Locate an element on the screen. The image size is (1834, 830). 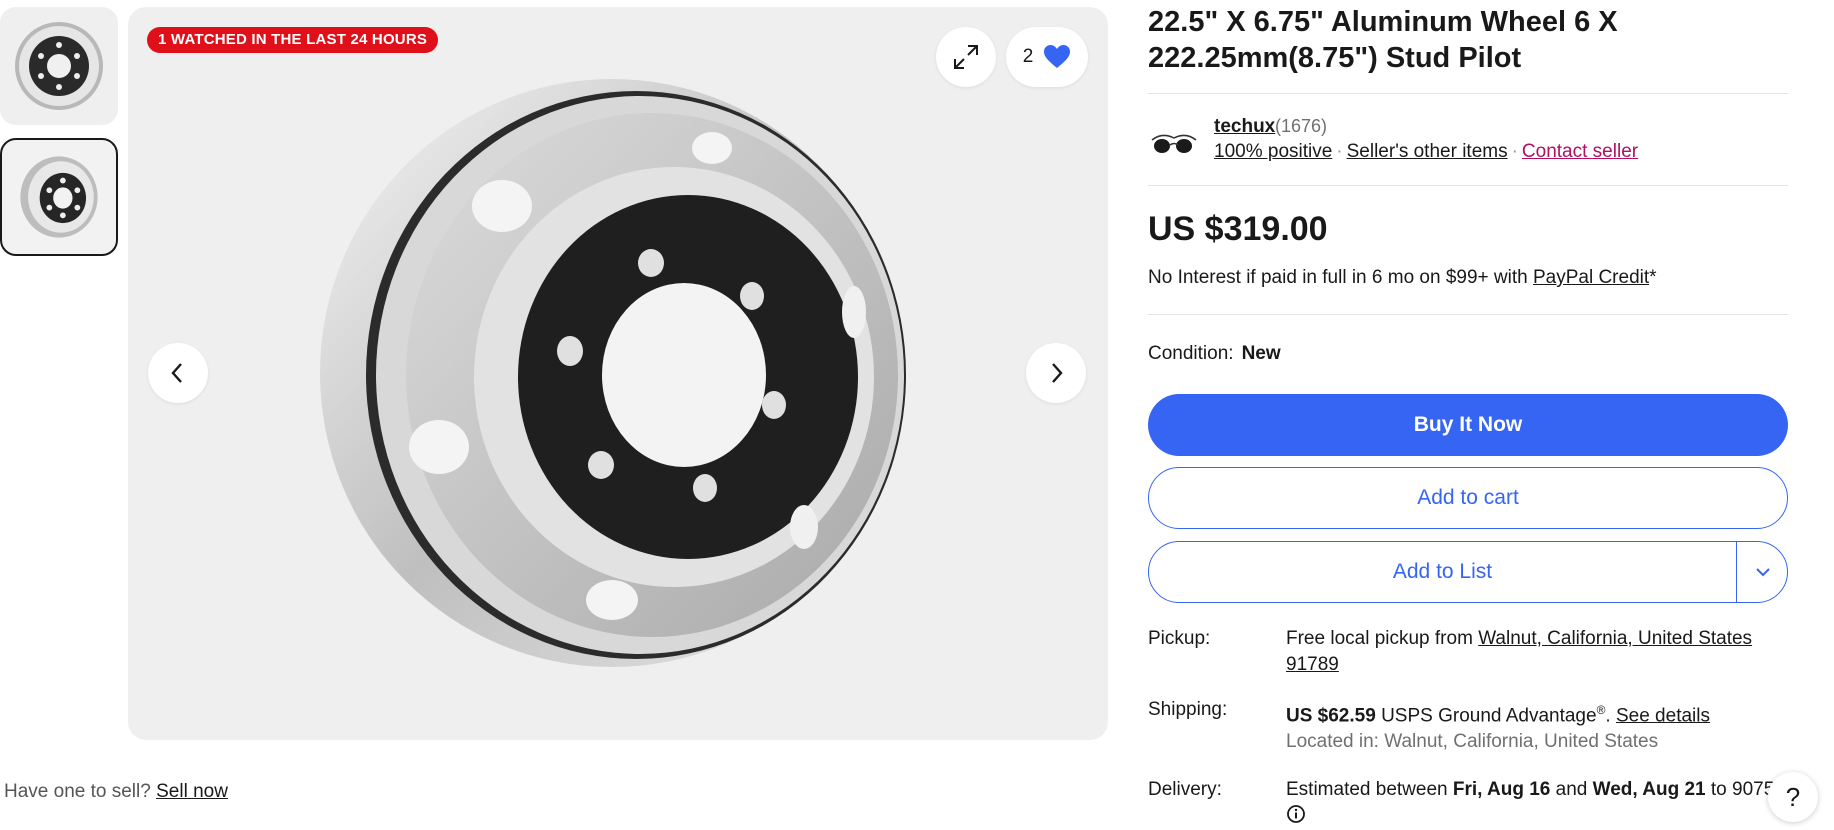
condition-row: Condition: New is located at coordinates (1214, 354).